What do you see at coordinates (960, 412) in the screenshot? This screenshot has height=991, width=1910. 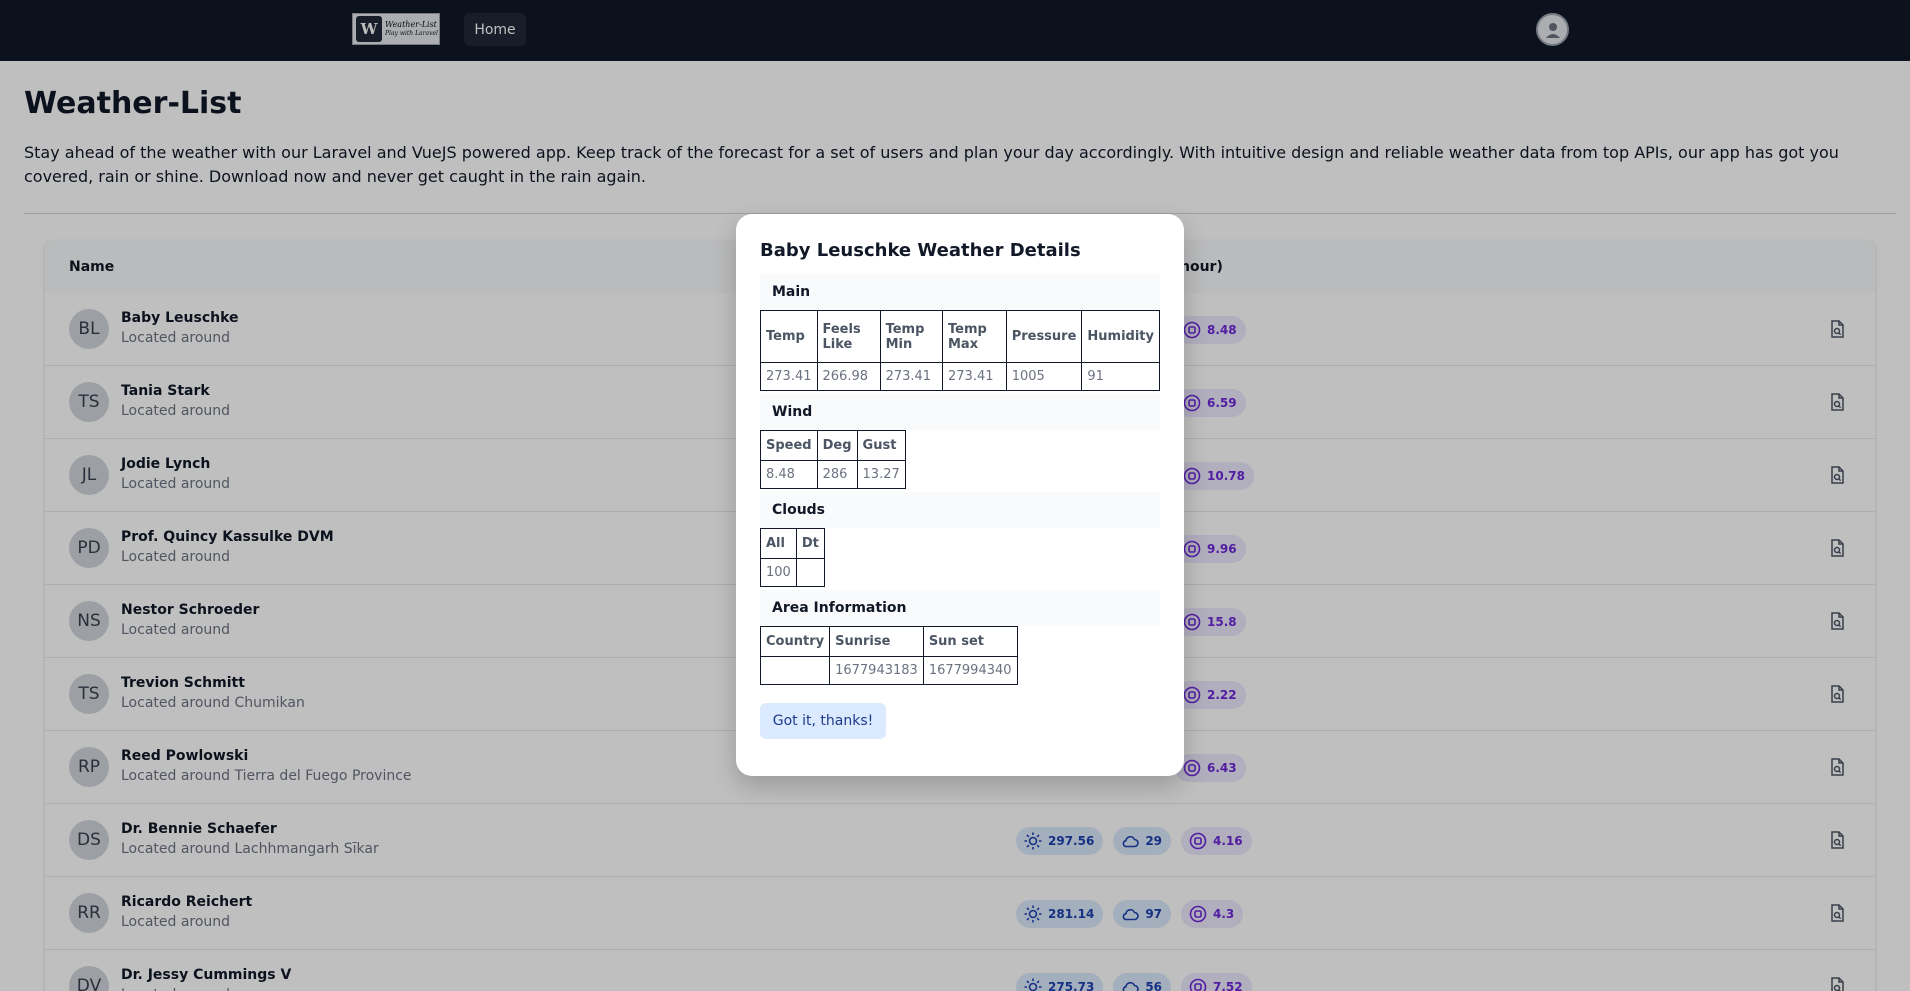 I see `section-wind-heading: Wind` at bounding box center [960, 412].